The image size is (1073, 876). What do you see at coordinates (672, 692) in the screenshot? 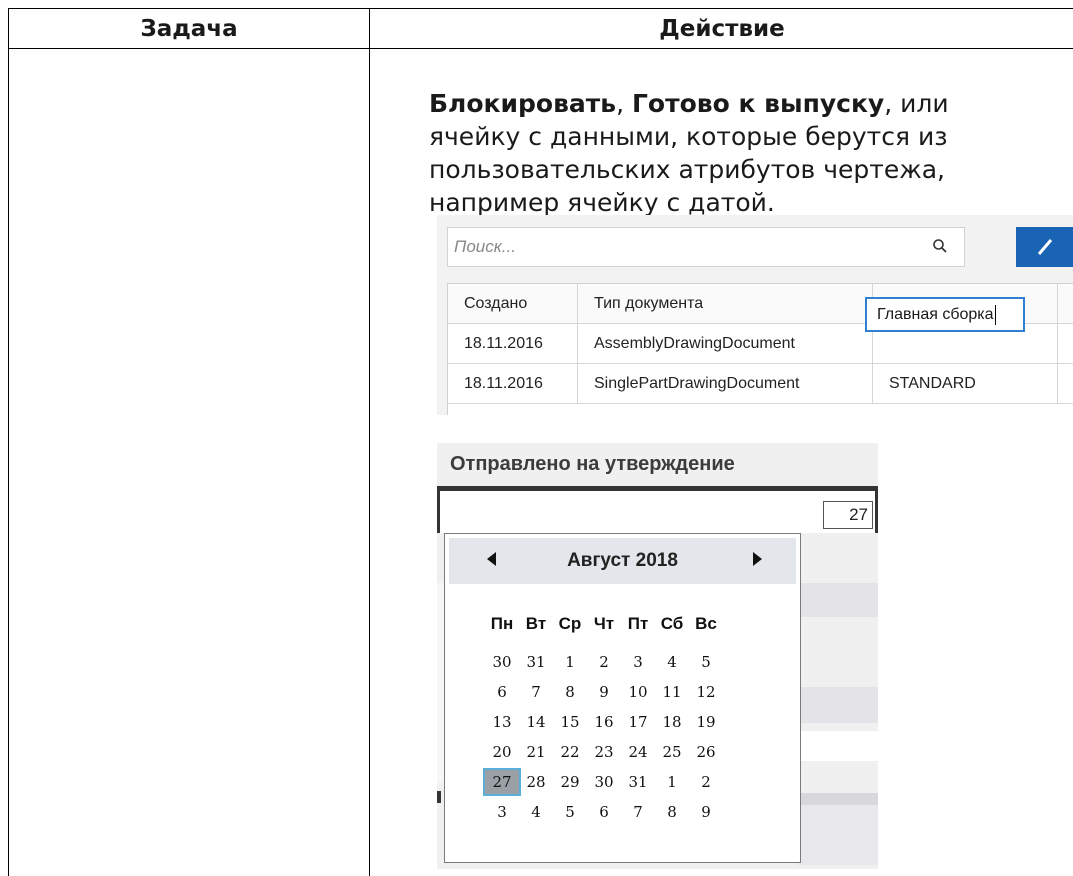
I see `calendar-day: 11` at bounding box center [672, 692].